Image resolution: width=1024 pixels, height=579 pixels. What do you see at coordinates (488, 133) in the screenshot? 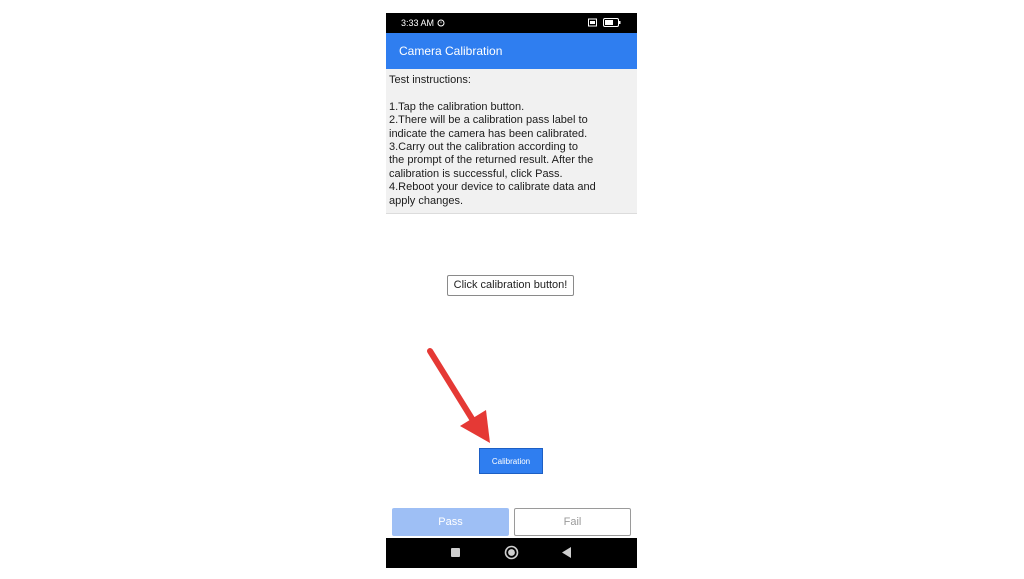
I see `instruction-line: indicate the camera has been calibrated.` at bounding box center [488, 133].